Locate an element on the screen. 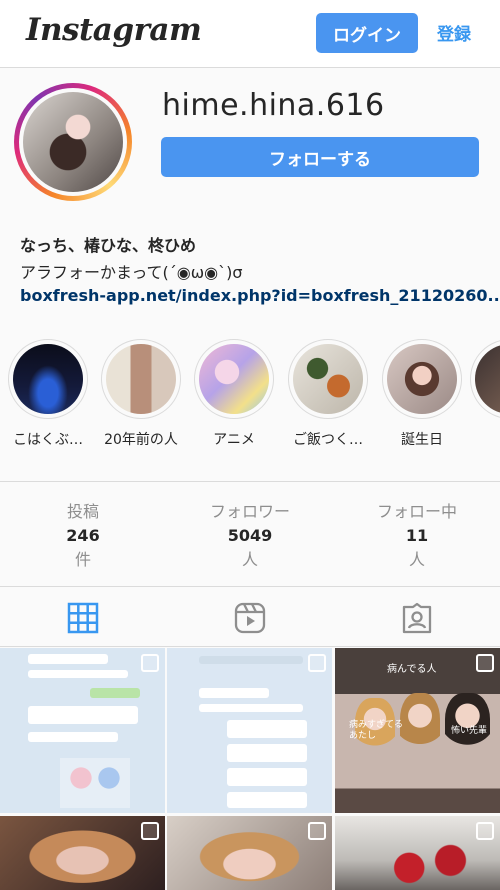 The height and width of the screenshot is (890, 500). post-caption: 病みすぎてる あたし is located at coordinates (376, 730).